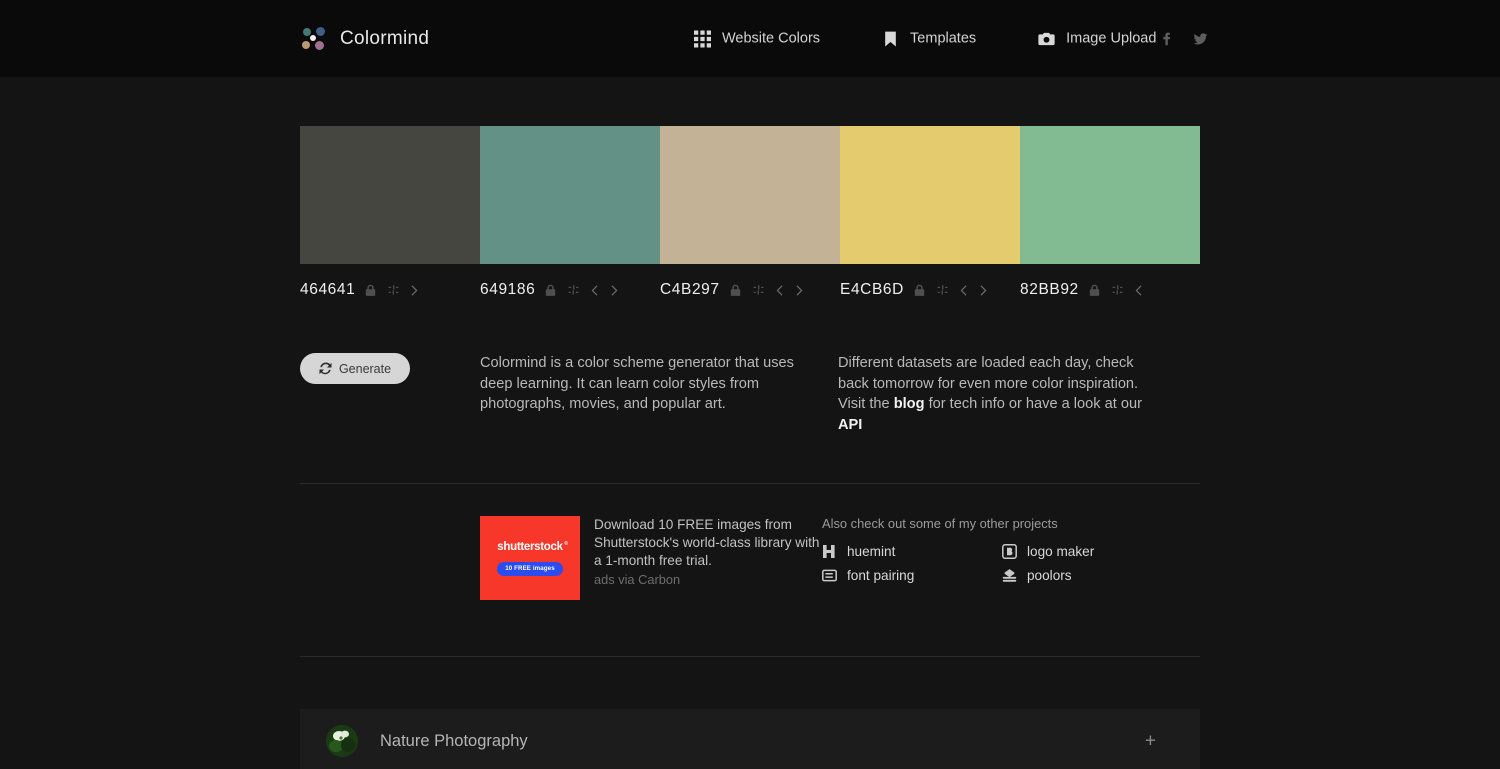 This screenshot has width=1500, height=769. Describe the element at coordinates (909, 404) in the screenshot. I see `blog-link: blog` at that location.